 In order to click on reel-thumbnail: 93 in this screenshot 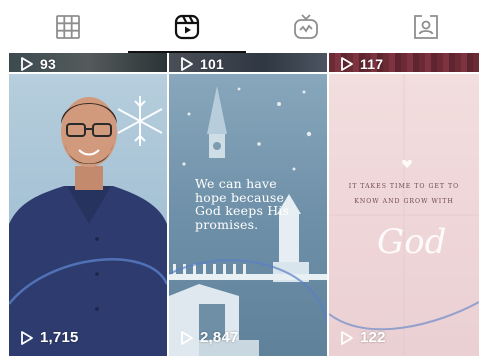, I will do `click(88, 62)`.